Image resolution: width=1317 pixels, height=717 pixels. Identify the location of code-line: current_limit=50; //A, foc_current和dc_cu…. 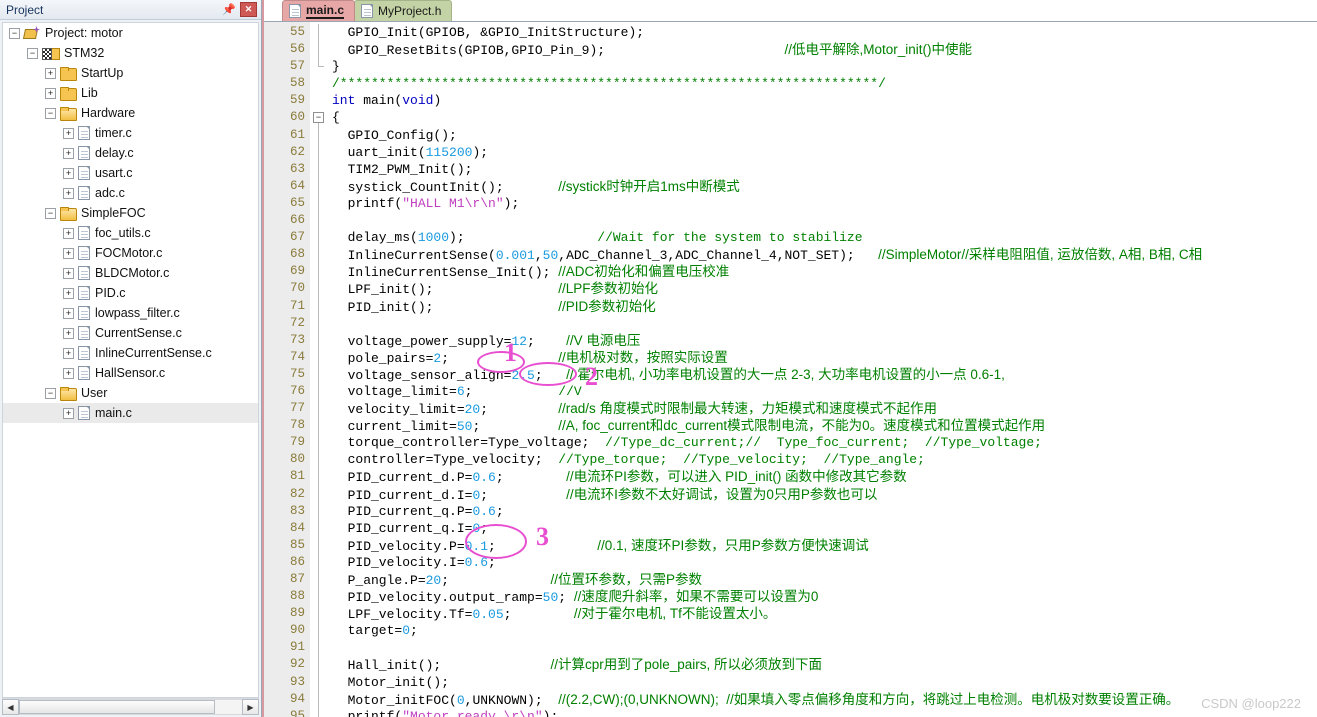
(822, 425).